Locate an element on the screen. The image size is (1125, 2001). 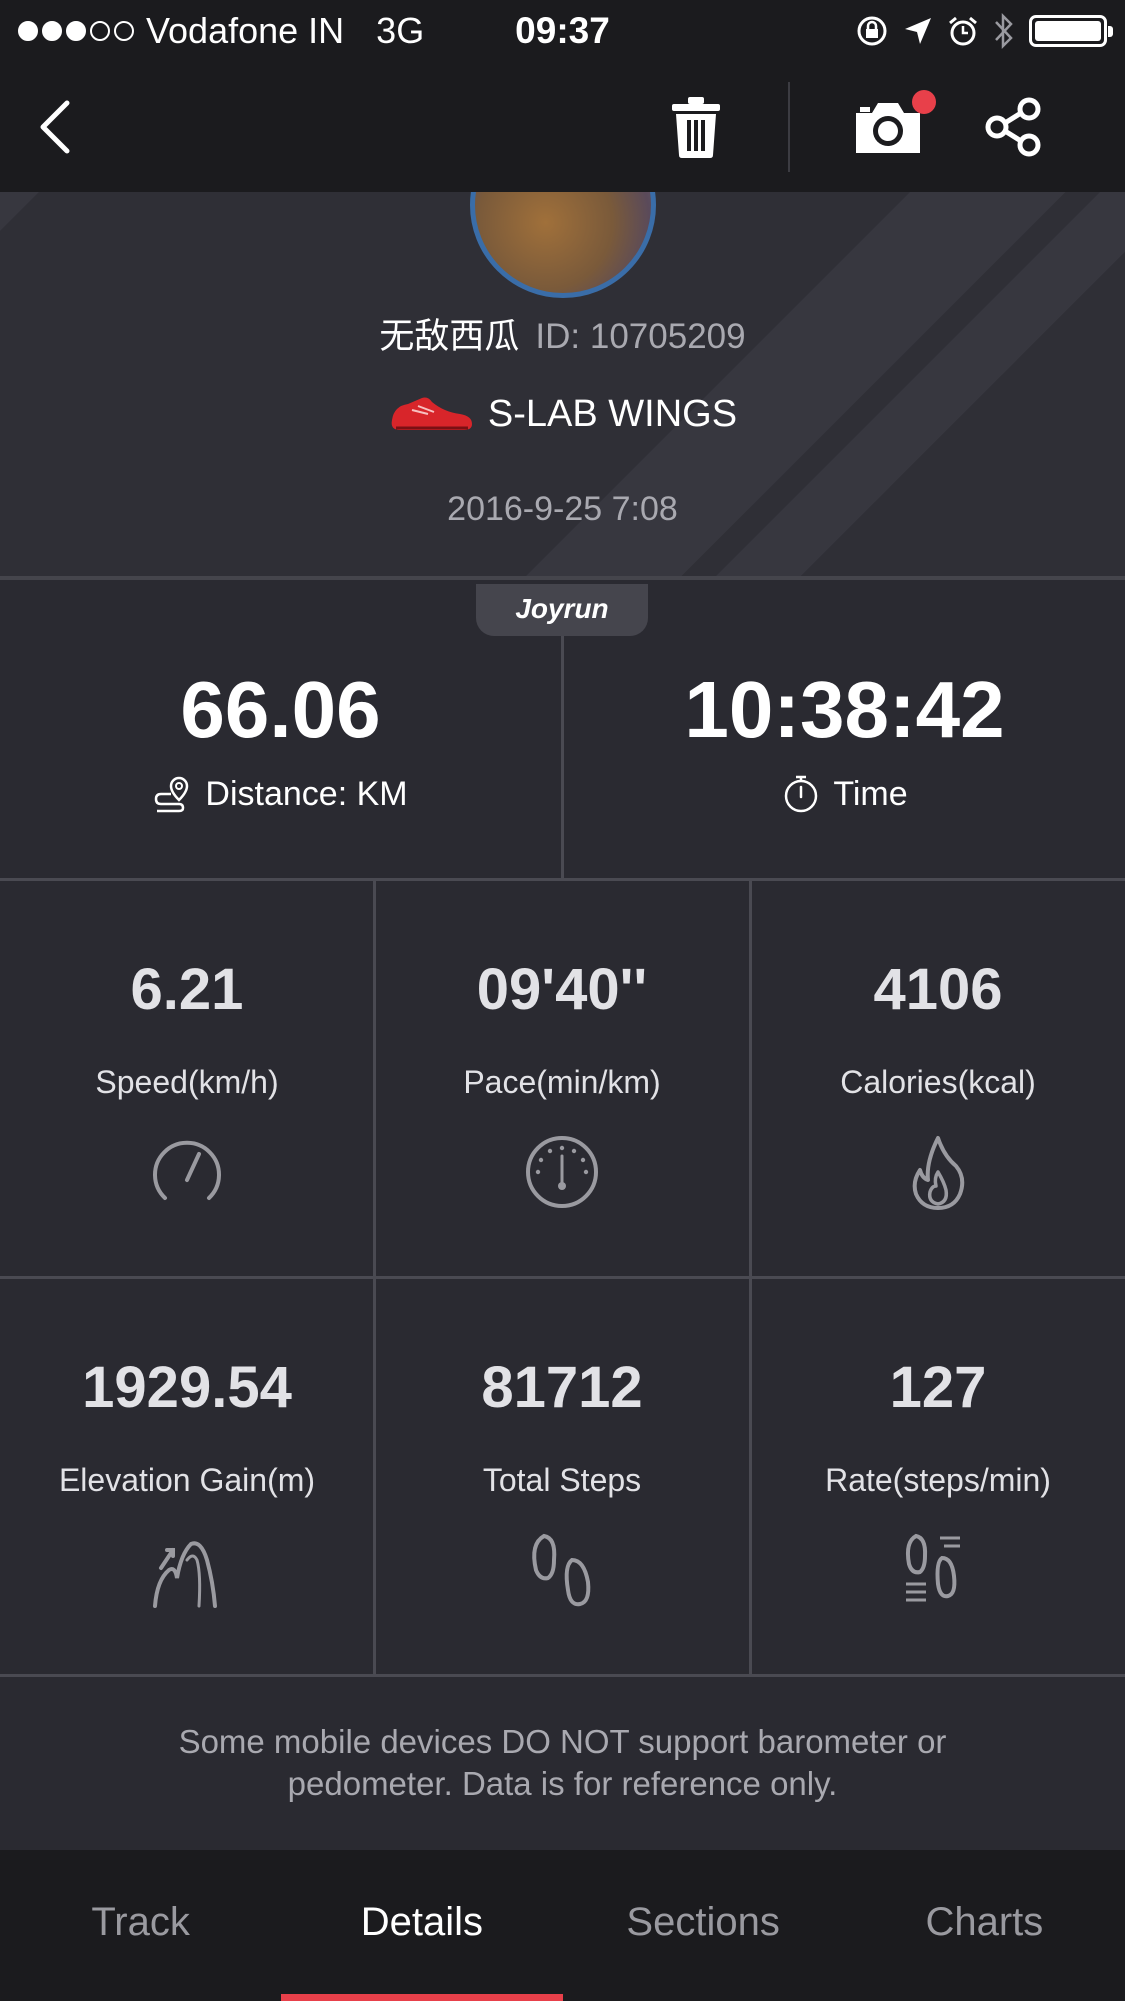
distance-stat: 66.06 Distance: KM is located at coordinates (280, 732).